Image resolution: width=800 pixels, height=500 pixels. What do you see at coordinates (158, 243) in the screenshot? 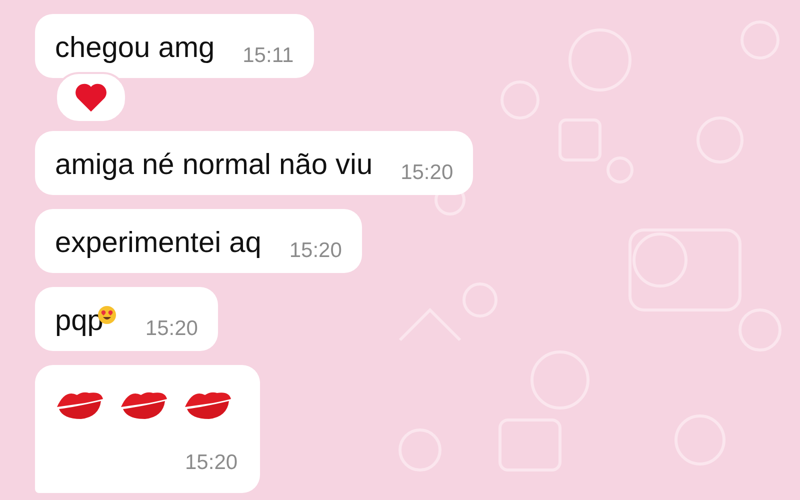
I see `message-text: experimentei aq` at bounding box center [158, 243].